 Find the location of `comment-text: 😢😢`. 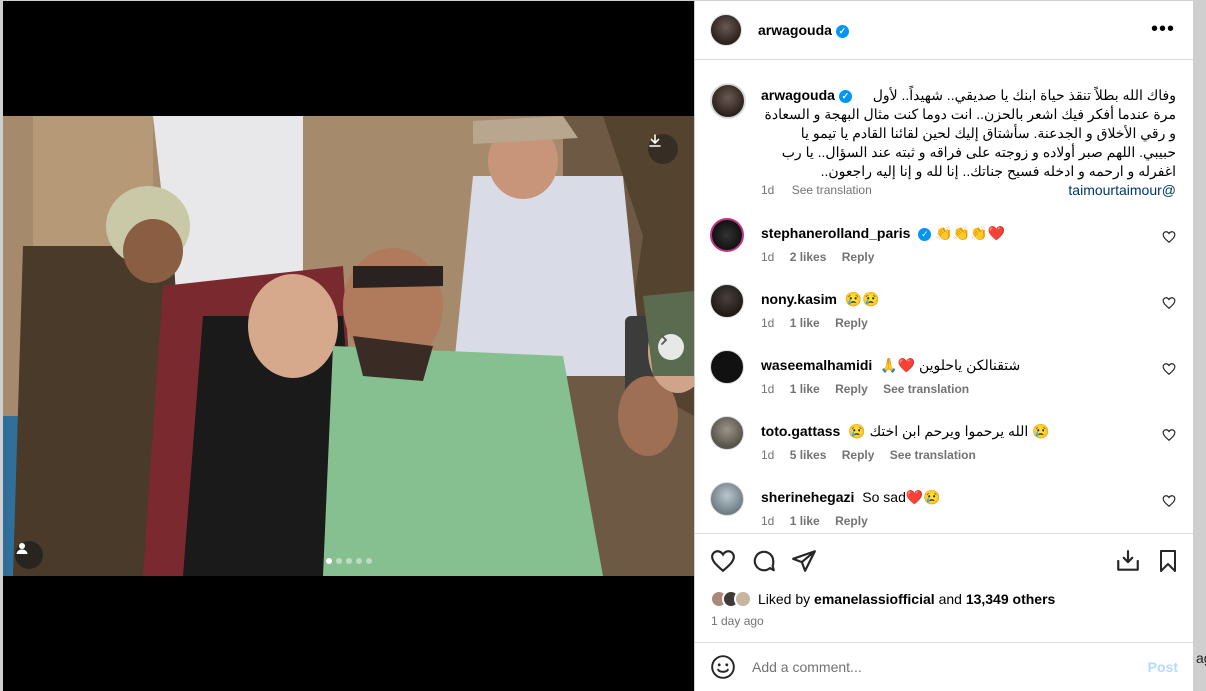

comment-text: 😢😢 is located at coordinates (862, 299).